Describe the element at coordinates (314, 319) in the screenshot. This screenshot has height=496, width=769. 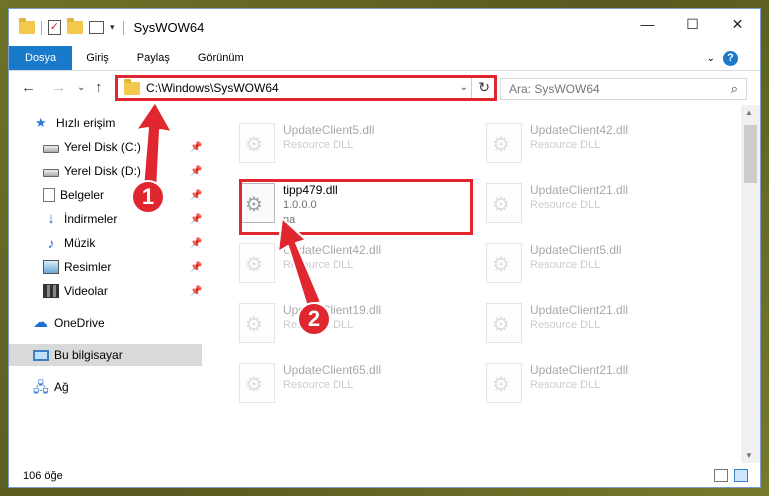
I see `step-2-badge: 2` at that location.